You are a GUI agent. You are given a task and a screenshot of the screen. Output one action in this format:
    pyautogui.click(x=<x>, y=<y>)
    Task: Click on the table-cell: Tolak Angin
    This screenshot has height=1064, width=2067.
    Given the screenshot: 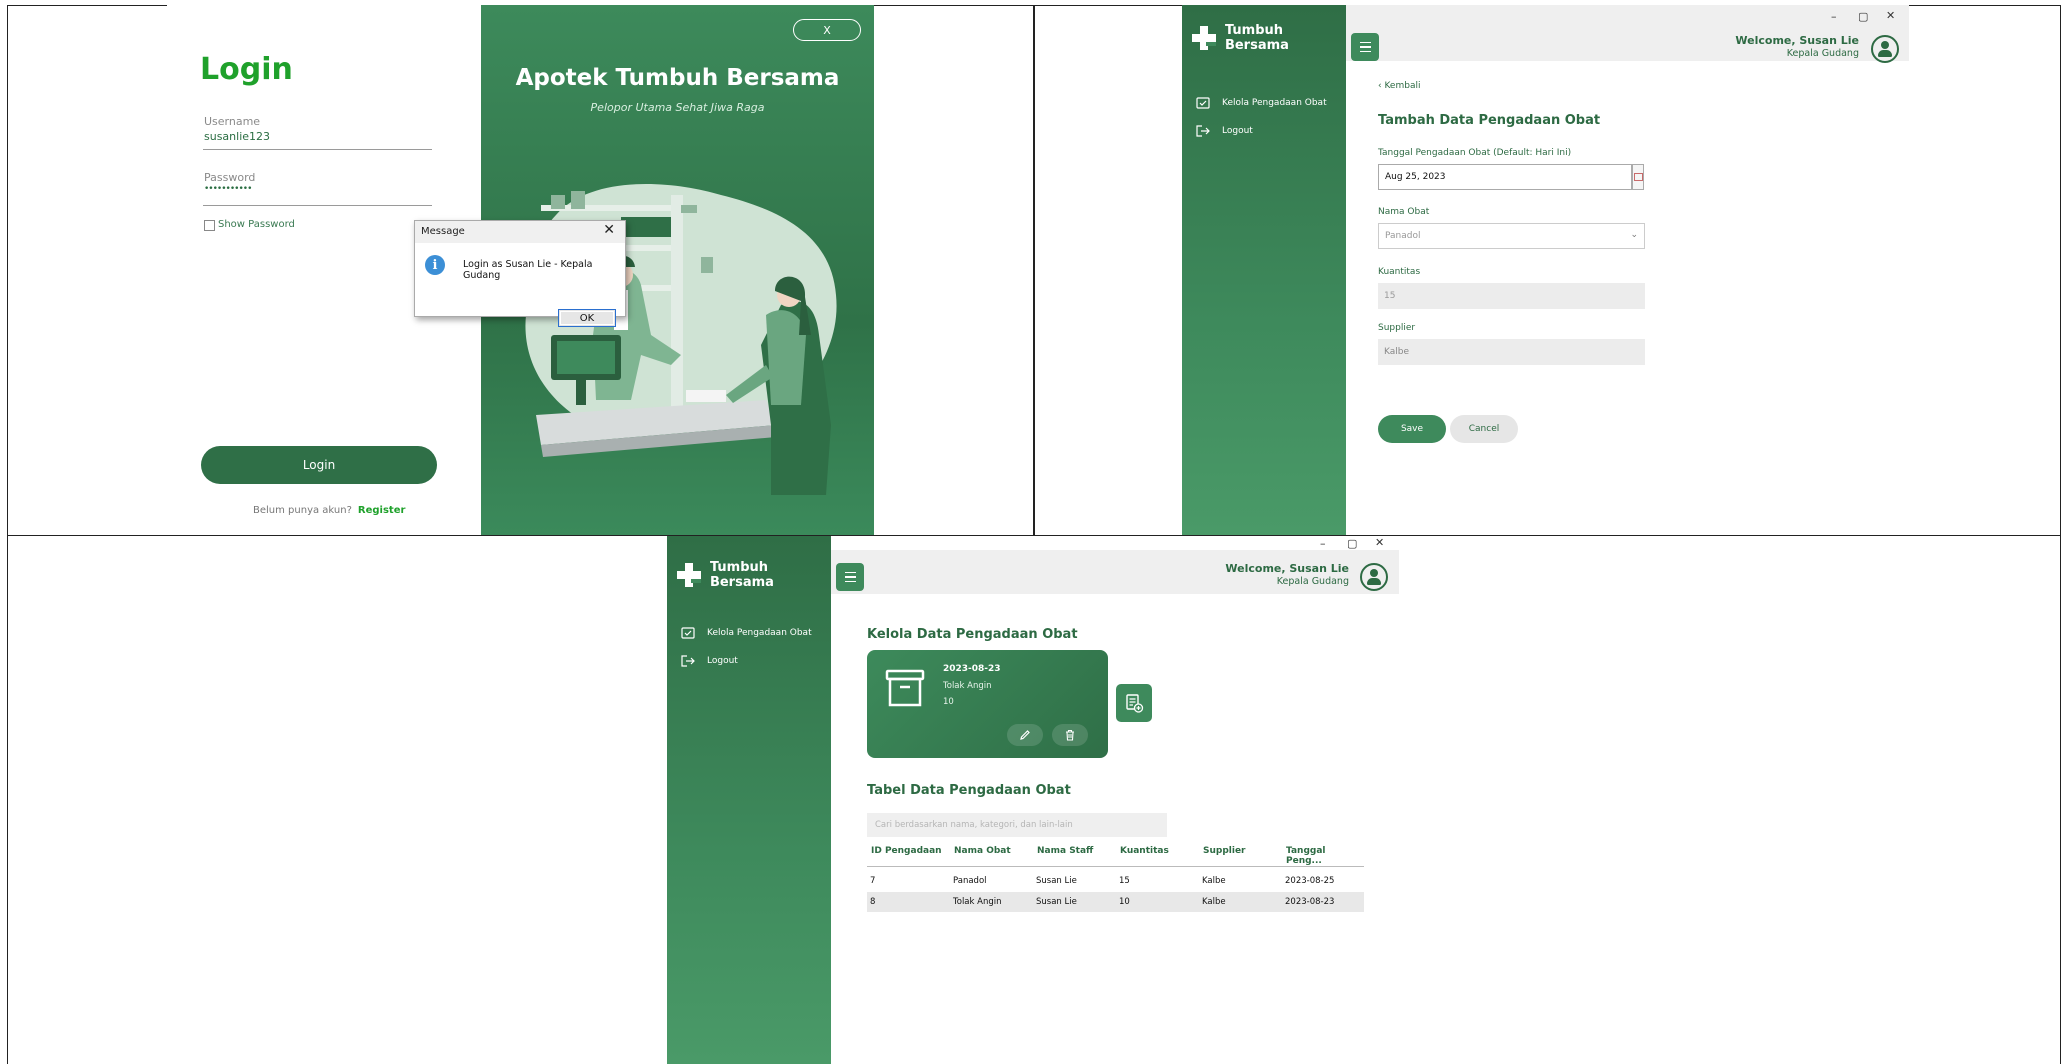 What is the action you would take?
    pyautogui.click(x=977, y=902)
    